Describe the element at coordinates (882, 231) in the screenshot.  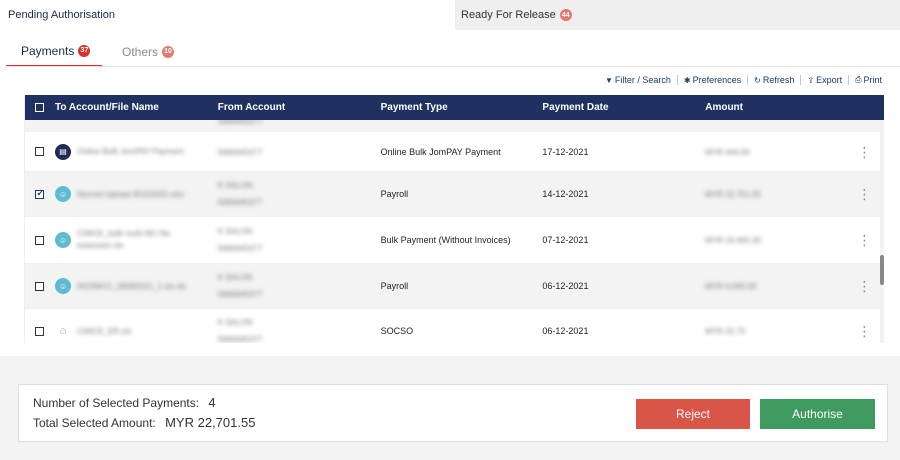
I see `scrollbar-track` at that location.